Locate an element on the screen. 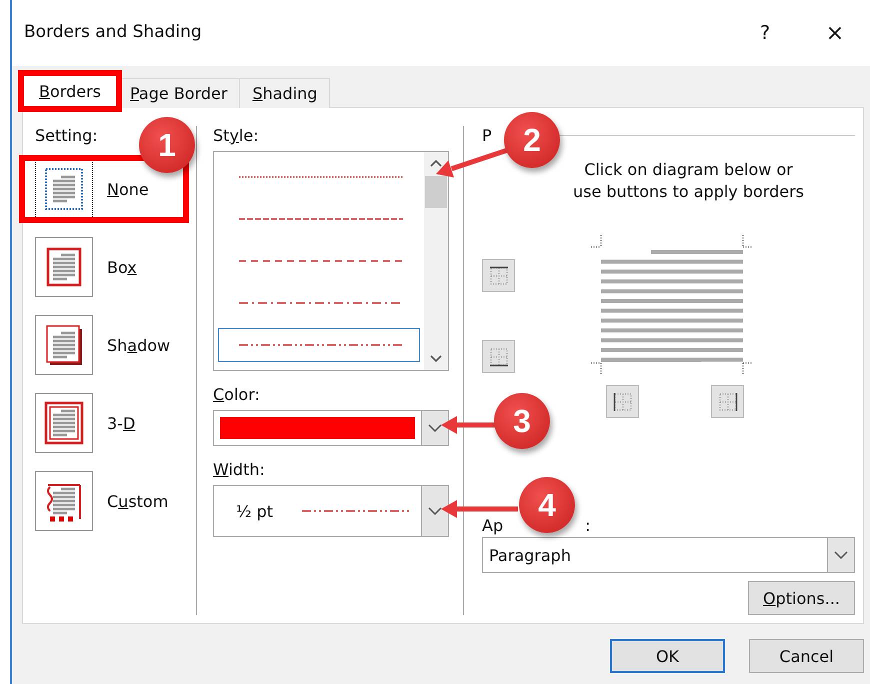 The height and width of the screenshot is (684, 870). window-title: Borders and Shading is located at coordinates (113, 33).